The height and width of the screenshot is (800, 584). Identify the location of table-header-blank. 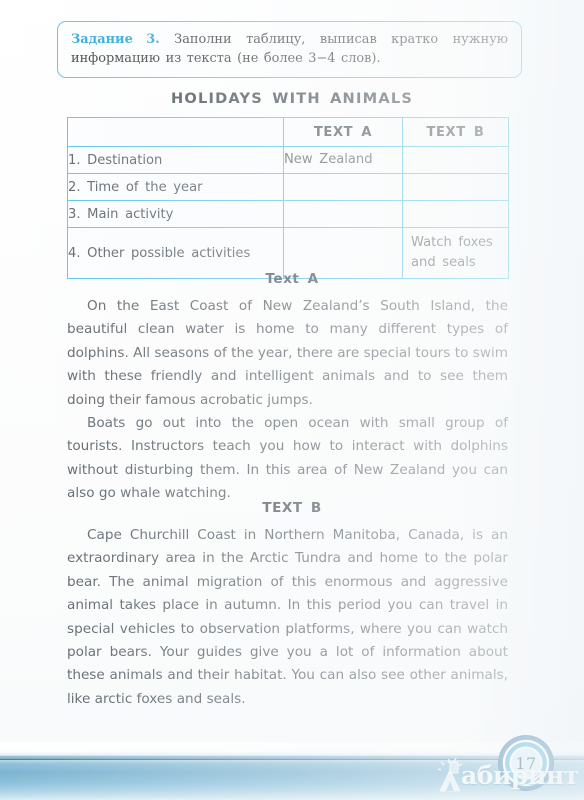
(175, 132).